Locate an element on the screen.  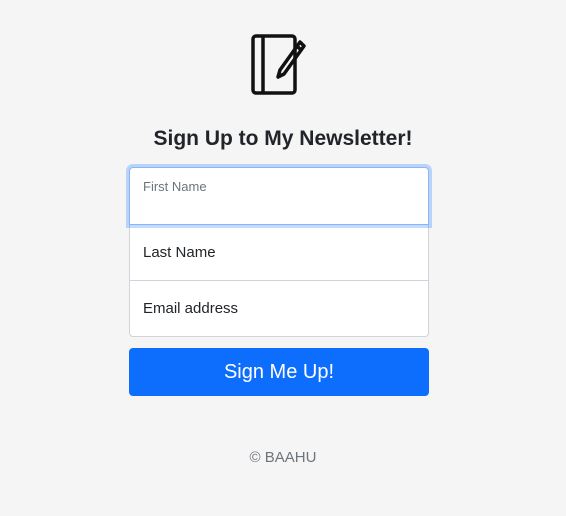
page-title: Sign Up to My Newsletter! is located at coordinates (283, 138).